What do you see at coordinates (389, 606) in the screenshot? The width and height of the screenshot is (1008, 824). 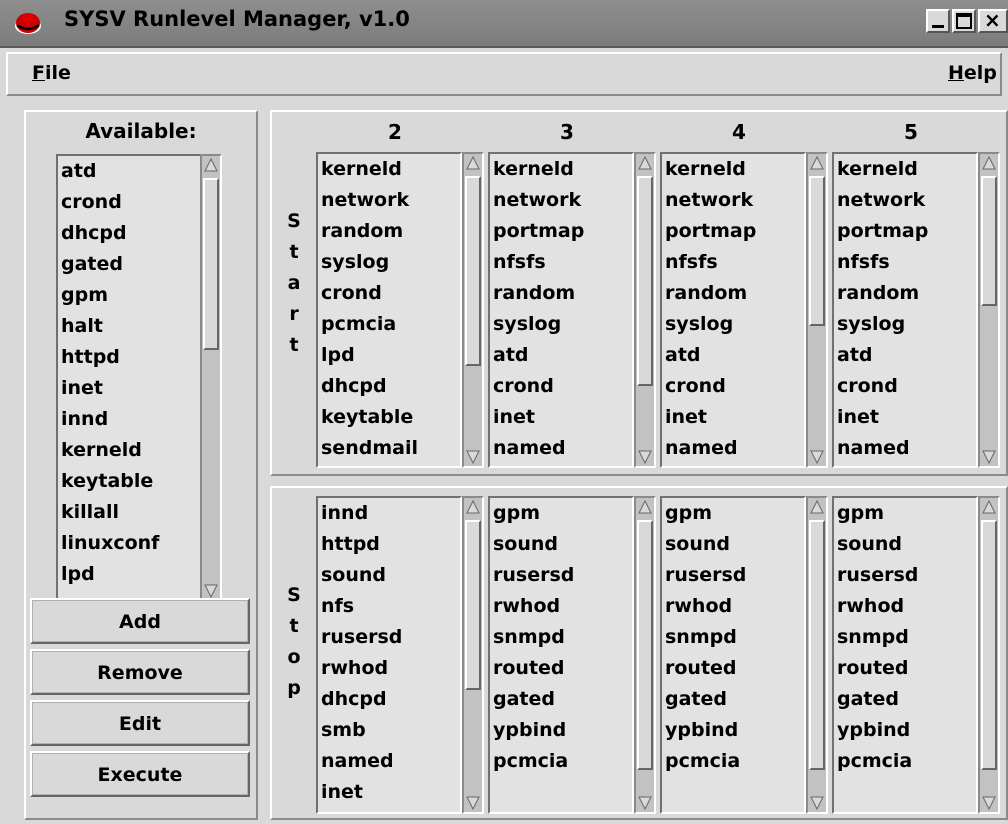 I see `stop-service-item: nfs` at bounding box center [389, 606].